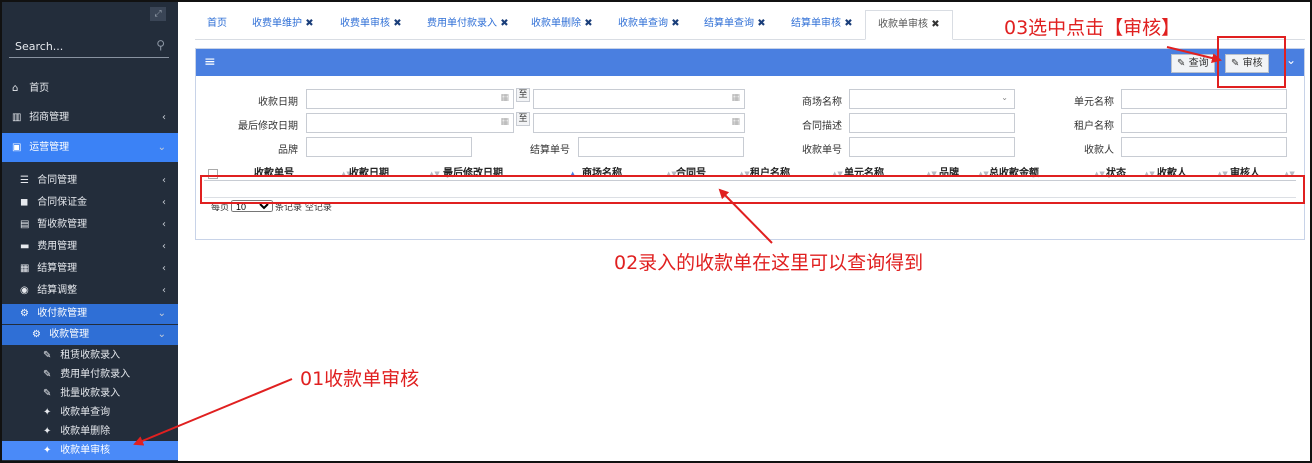 The image size is (1312, 463). Describe the element at coordinates (1092, 28) in the screenshot. I see `annotation-step3: 03选中点击【审核】` at that location.